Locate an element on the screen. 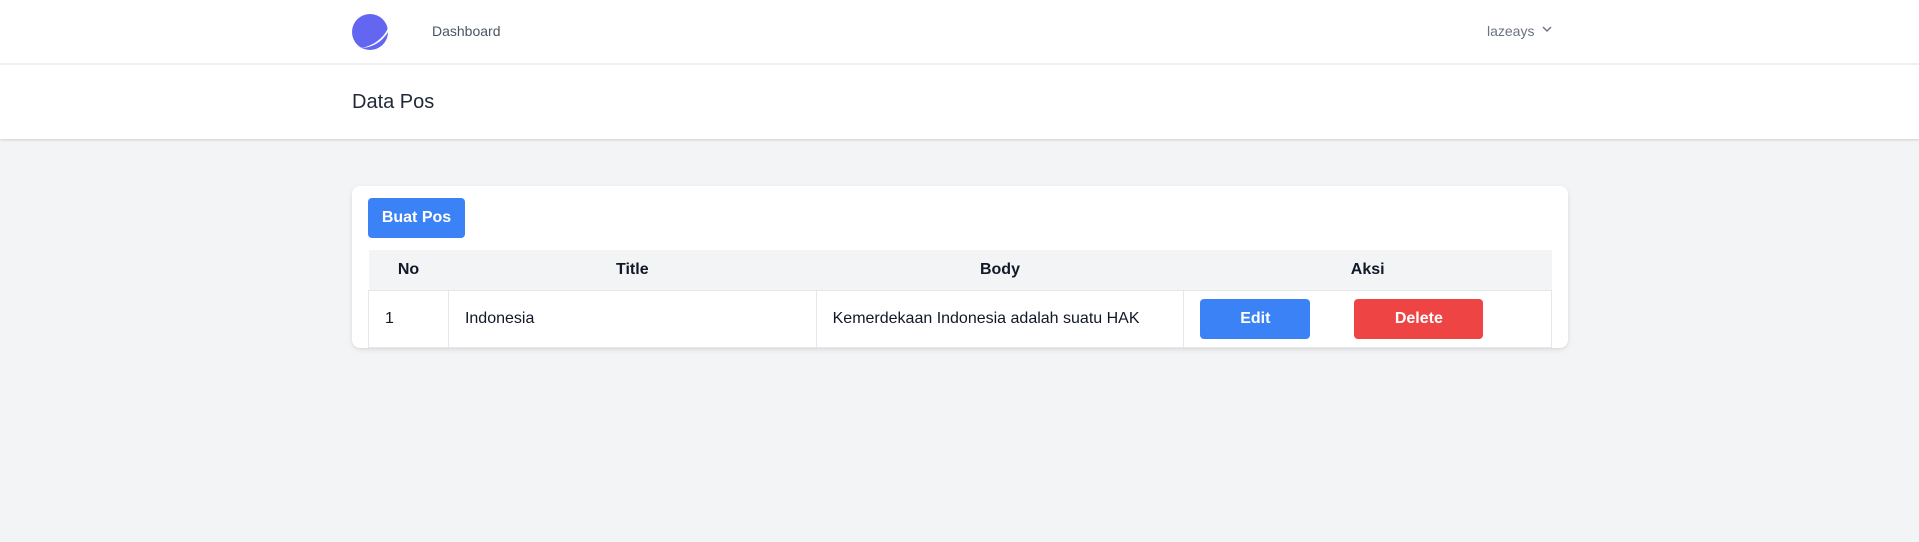 This screenshot has width=1919, height=542. header-body: Body is located at coordinates (999, 269).